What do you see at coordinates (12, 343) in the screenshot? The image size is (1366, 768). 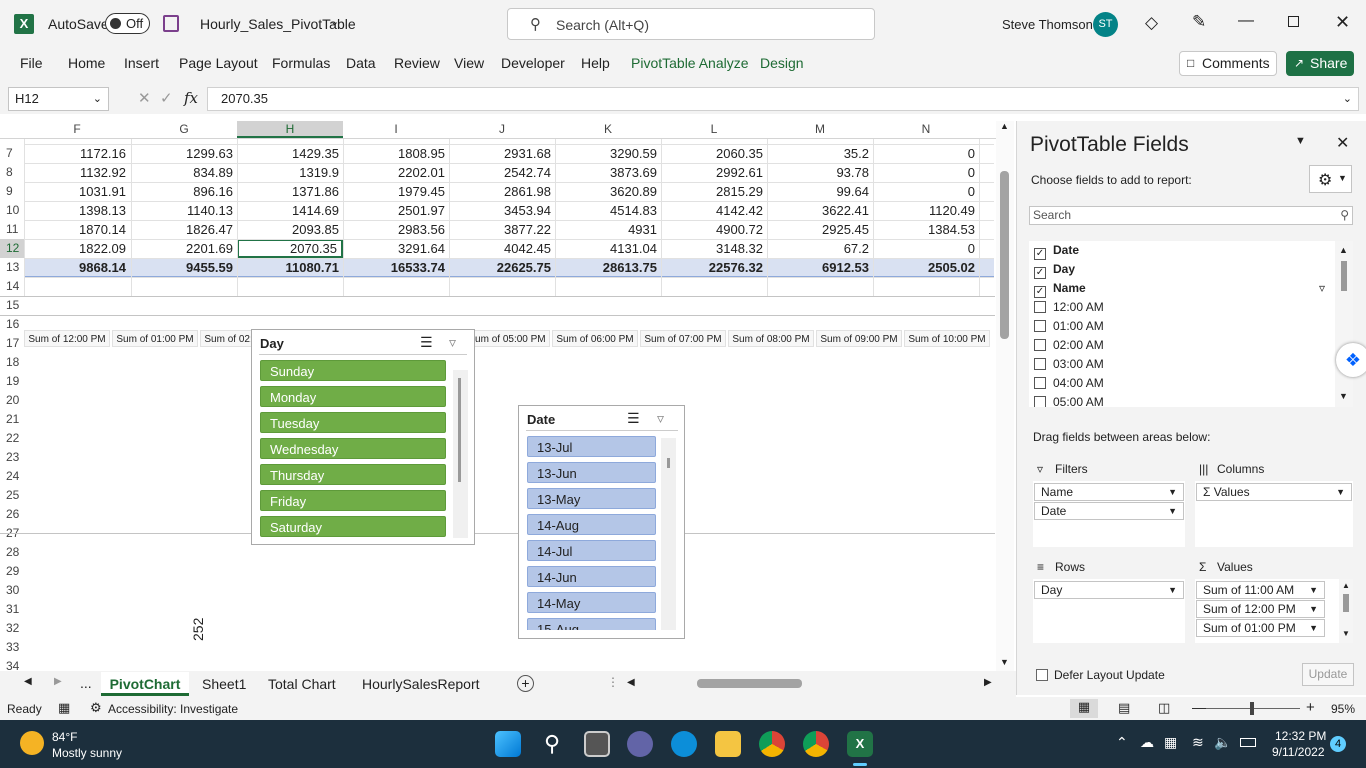 I see `row-header: 17` at bounding box center [12, 343].